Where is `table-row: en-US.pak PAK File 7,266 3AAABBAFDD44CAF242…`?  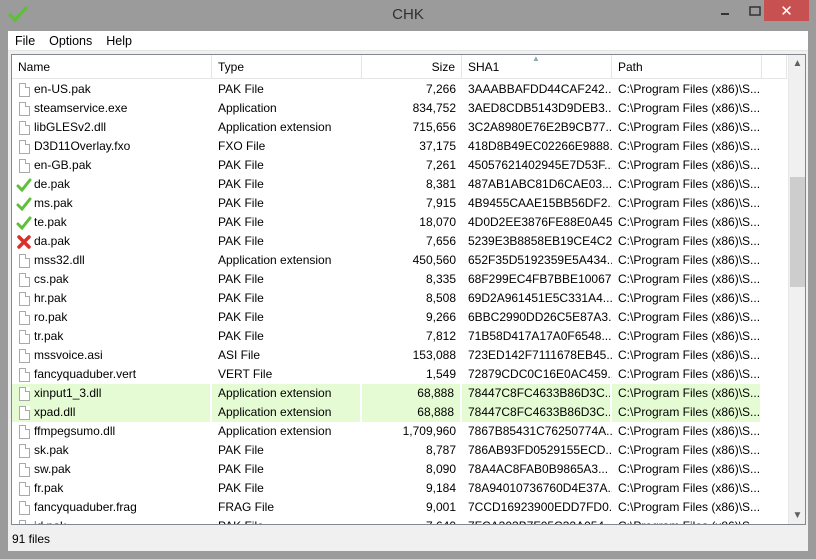
table-row: en-US.pak PAK File 7,266 3AAABBAFDD44CAF242… is located at coordinates (399, 89).